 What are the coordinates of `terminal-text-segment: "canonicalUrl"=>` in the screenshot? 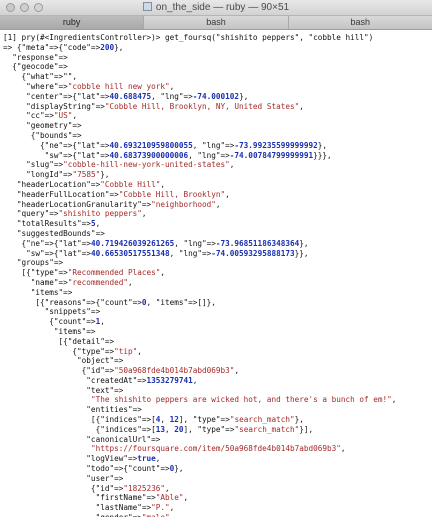 It's located at (82, 439).